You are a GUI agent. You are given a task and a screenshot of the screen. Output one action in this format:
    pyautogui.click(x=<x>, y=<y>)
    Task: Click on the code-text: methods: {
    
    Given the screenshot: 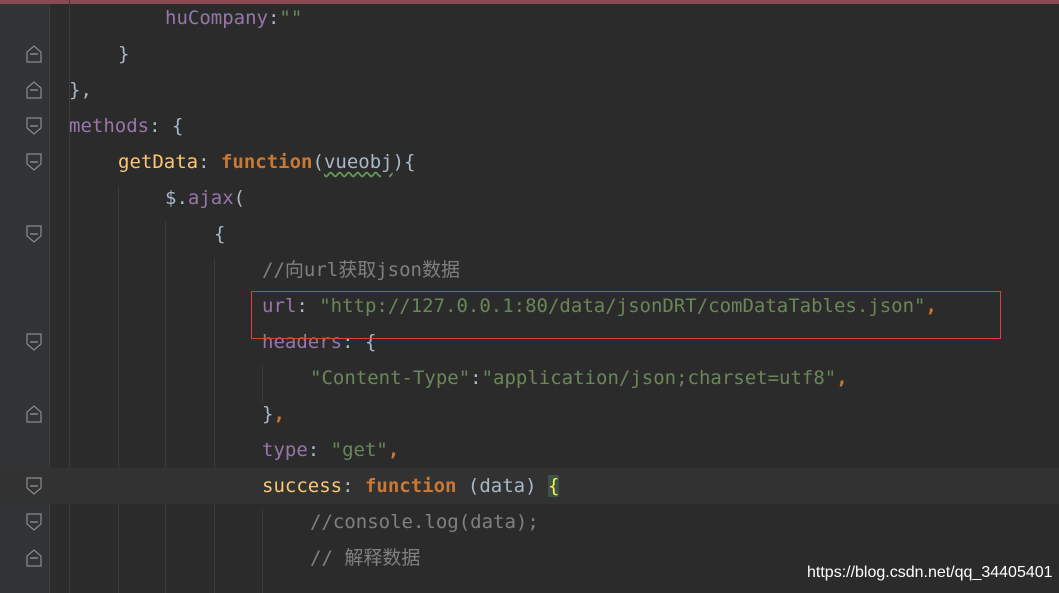 What is the action you would take?
    pyautogui.click(x=126, y=126)
    